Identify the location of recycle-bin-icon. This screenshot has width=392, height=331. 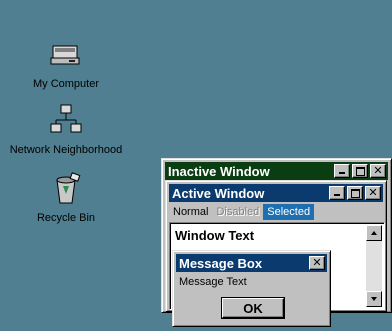
(66, 189).